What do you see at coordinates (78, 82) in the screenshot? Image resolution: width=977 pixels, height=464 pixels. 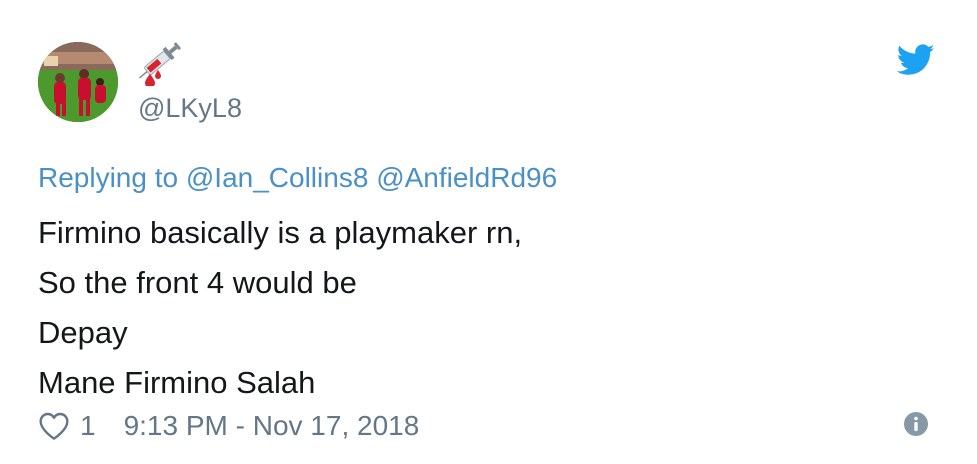 I see `avatar` at bounding box center [78, 82].